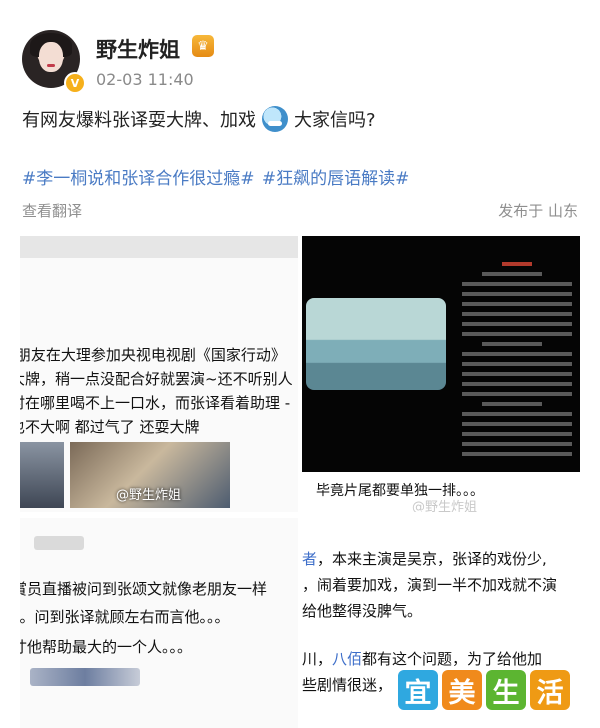 Image resolution: width=600 pixels, height=728 pixels. I want to click on image-text-line: 也不大啊 都过气了 还耍大牌, so click(110, 427).